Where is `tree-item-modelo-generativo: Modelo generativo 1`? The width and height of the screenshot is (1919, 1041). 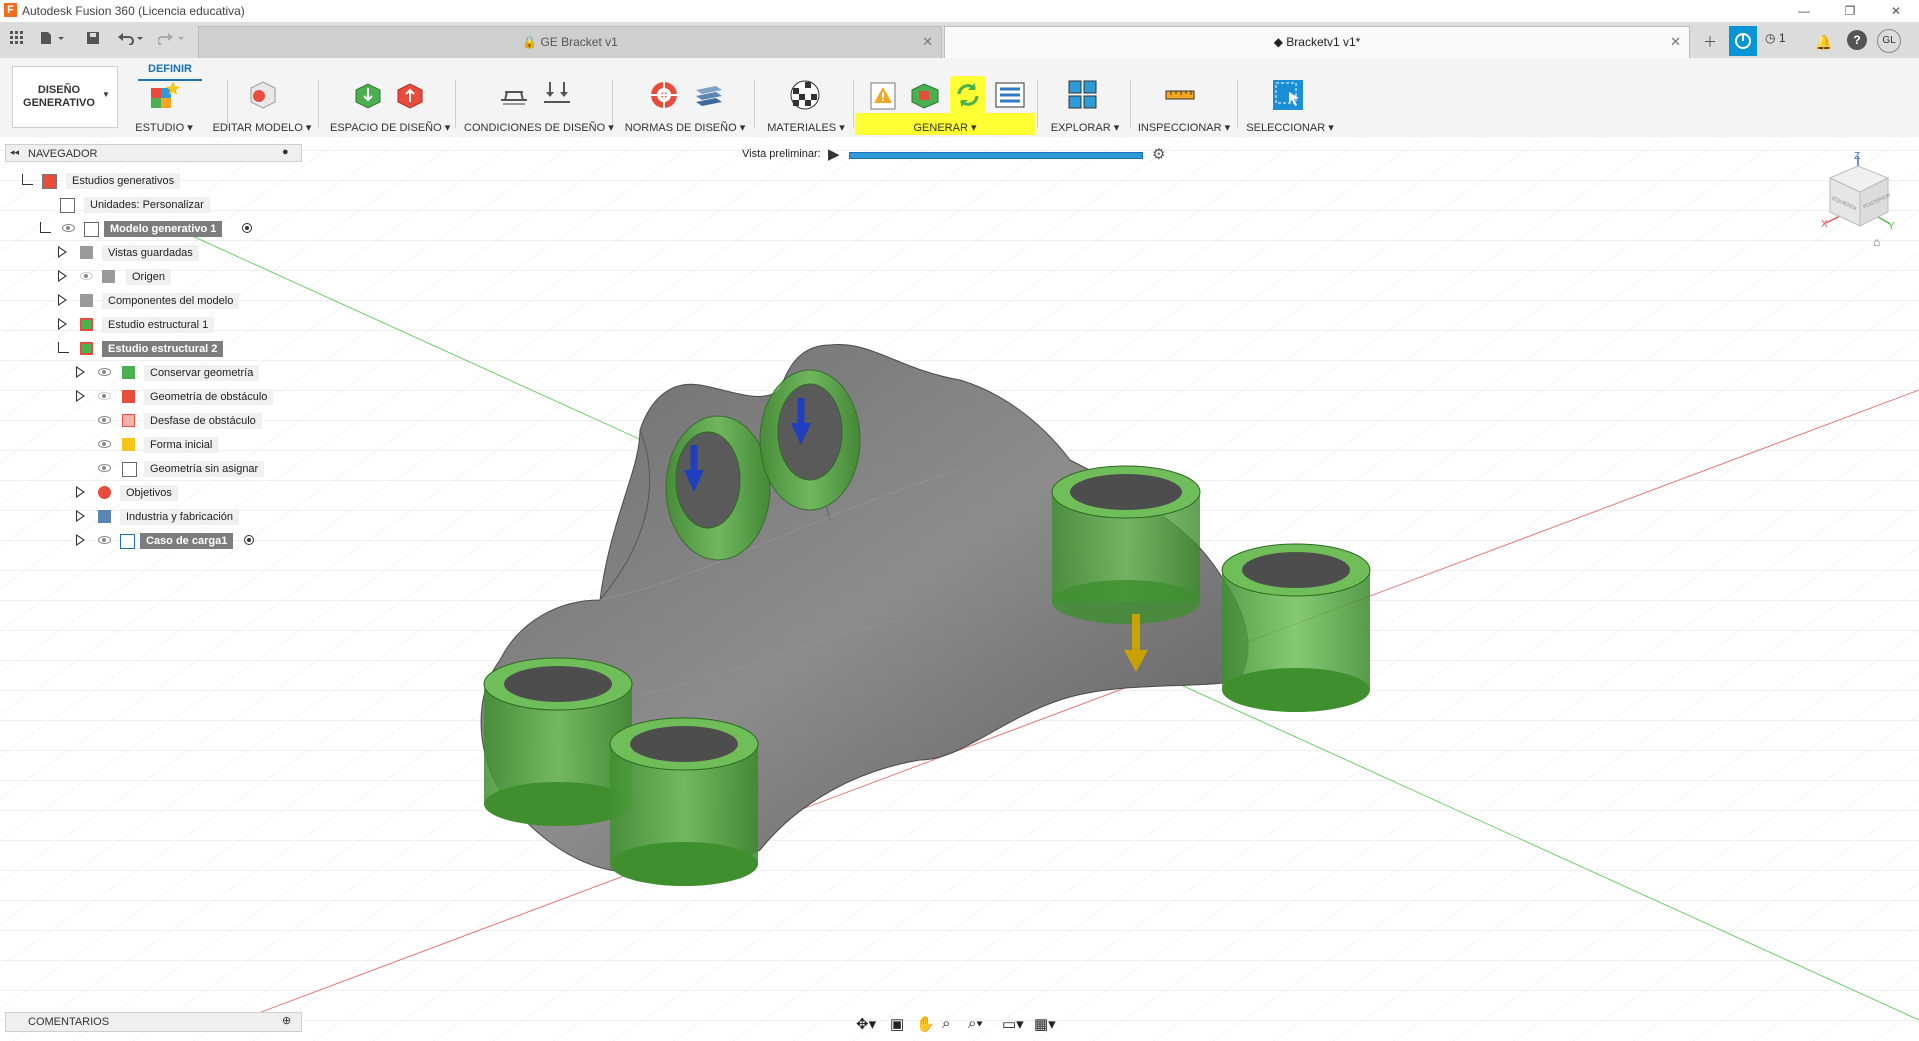
tree-item-modelo-generativo: Modelo generativo 1 is located at coordinates (168, 229).